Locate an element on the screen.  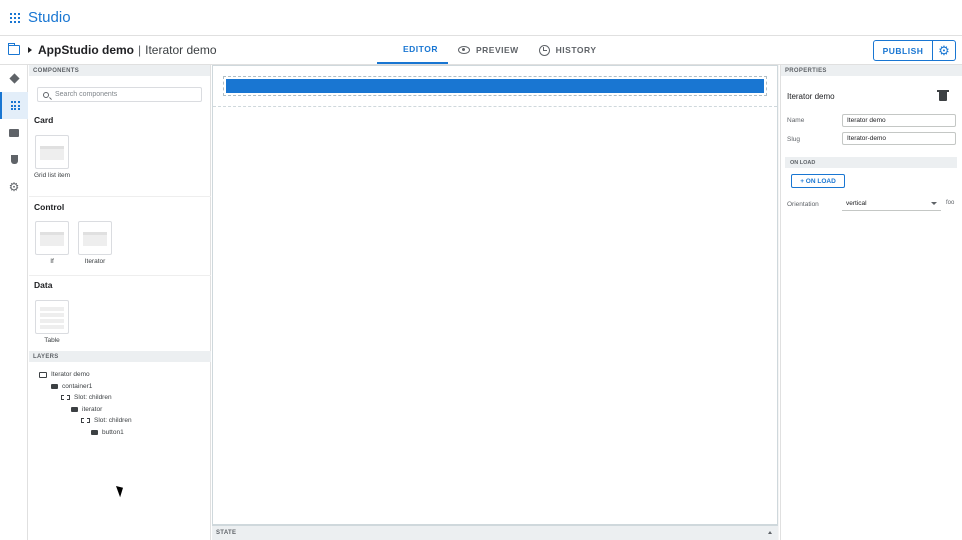
layer-item: container1 is located at coordinates (71, 386).